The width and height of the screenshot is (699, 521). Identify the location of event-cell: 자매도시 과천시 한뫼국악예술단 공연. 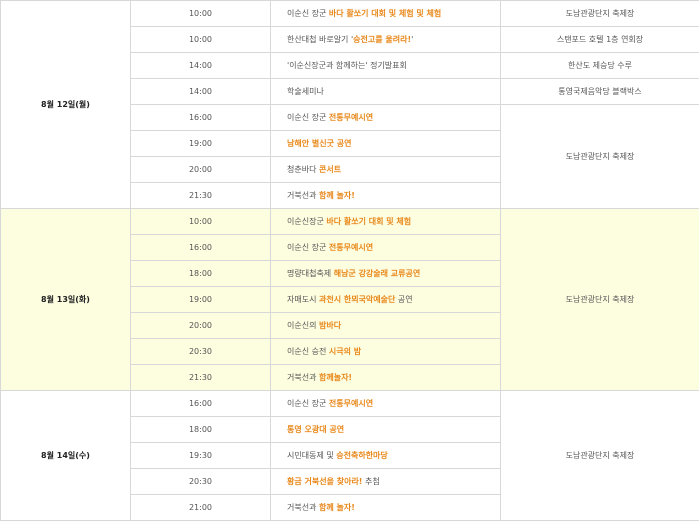
(386, 300).